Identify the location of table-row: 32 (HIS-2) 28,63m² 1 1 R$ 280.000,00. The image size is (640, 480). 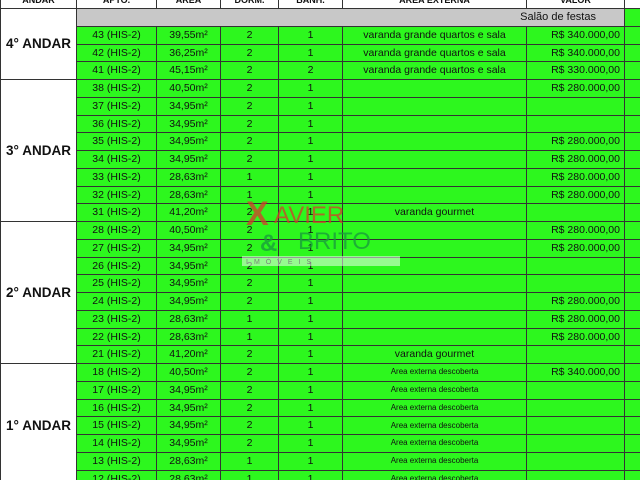
(320, 195).